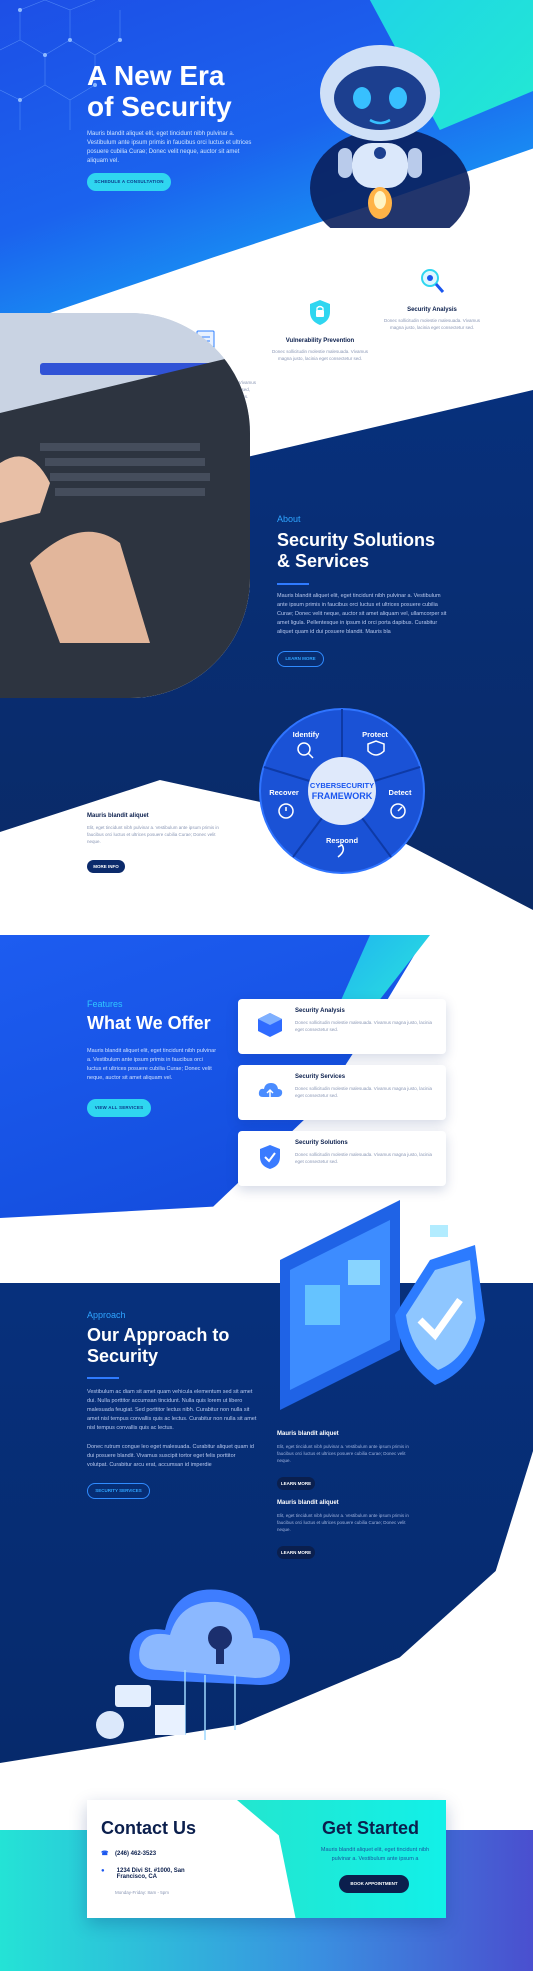  I want to click on security-services-button: Security Services, so click(118, 1491).